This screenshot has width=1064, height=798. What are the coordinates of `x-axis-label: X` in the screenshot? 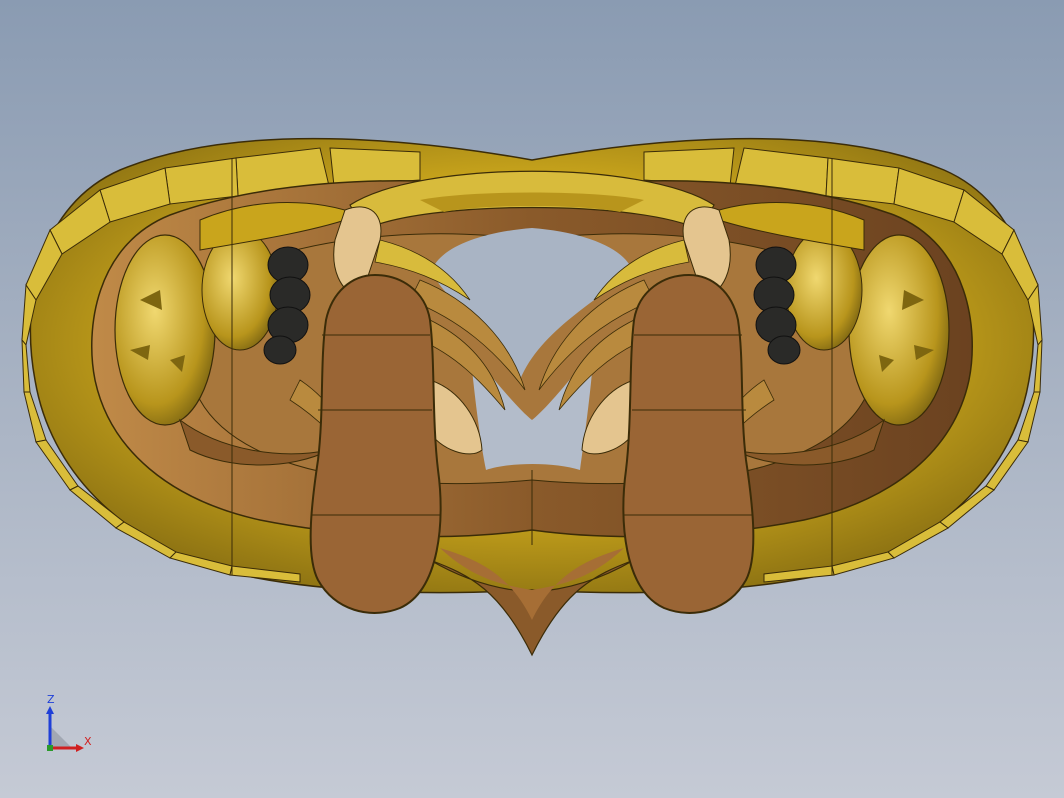 It's located at (88, 741).